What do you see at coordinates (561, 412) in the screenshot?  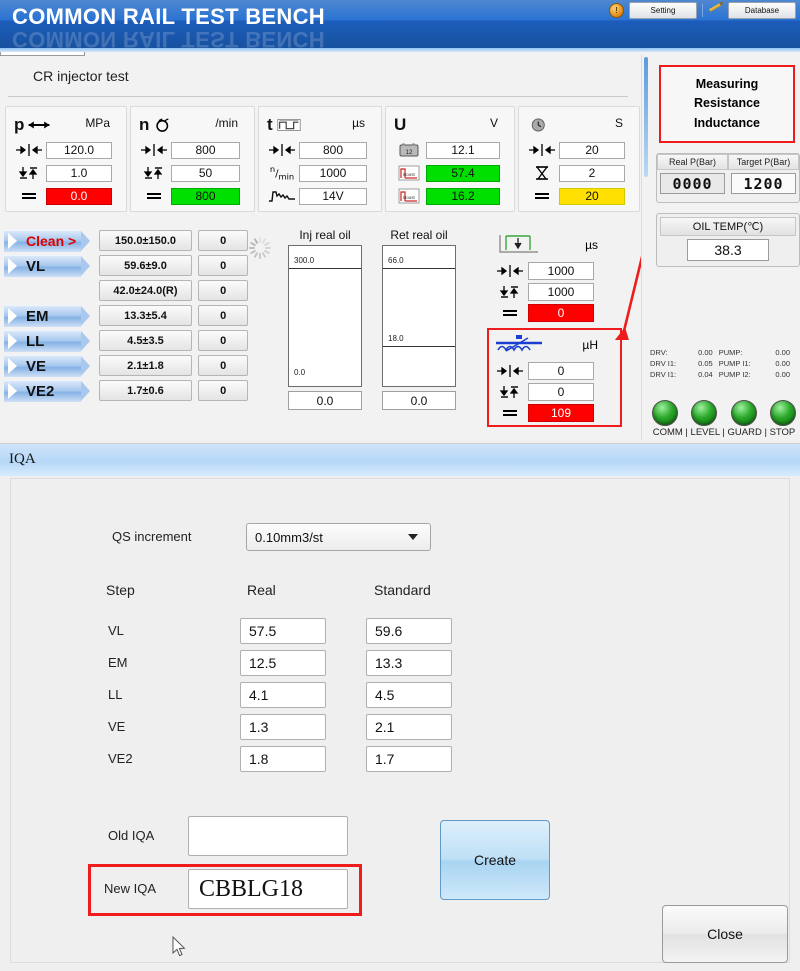 I see `measure-row-value: 109` at bounding box center [561, 412].